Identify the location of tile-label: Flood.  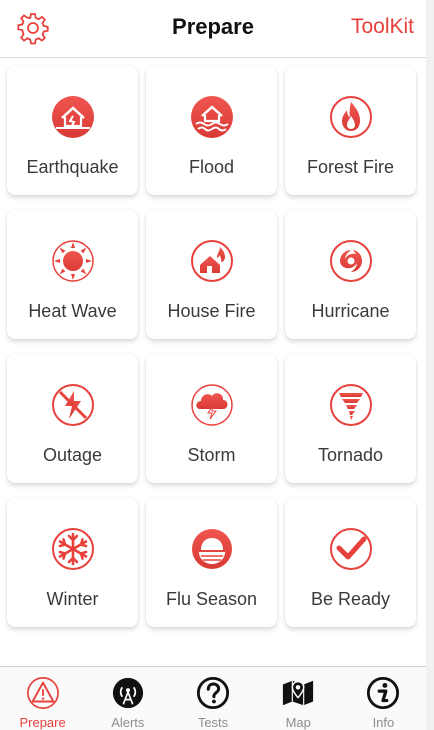
(211, 167).